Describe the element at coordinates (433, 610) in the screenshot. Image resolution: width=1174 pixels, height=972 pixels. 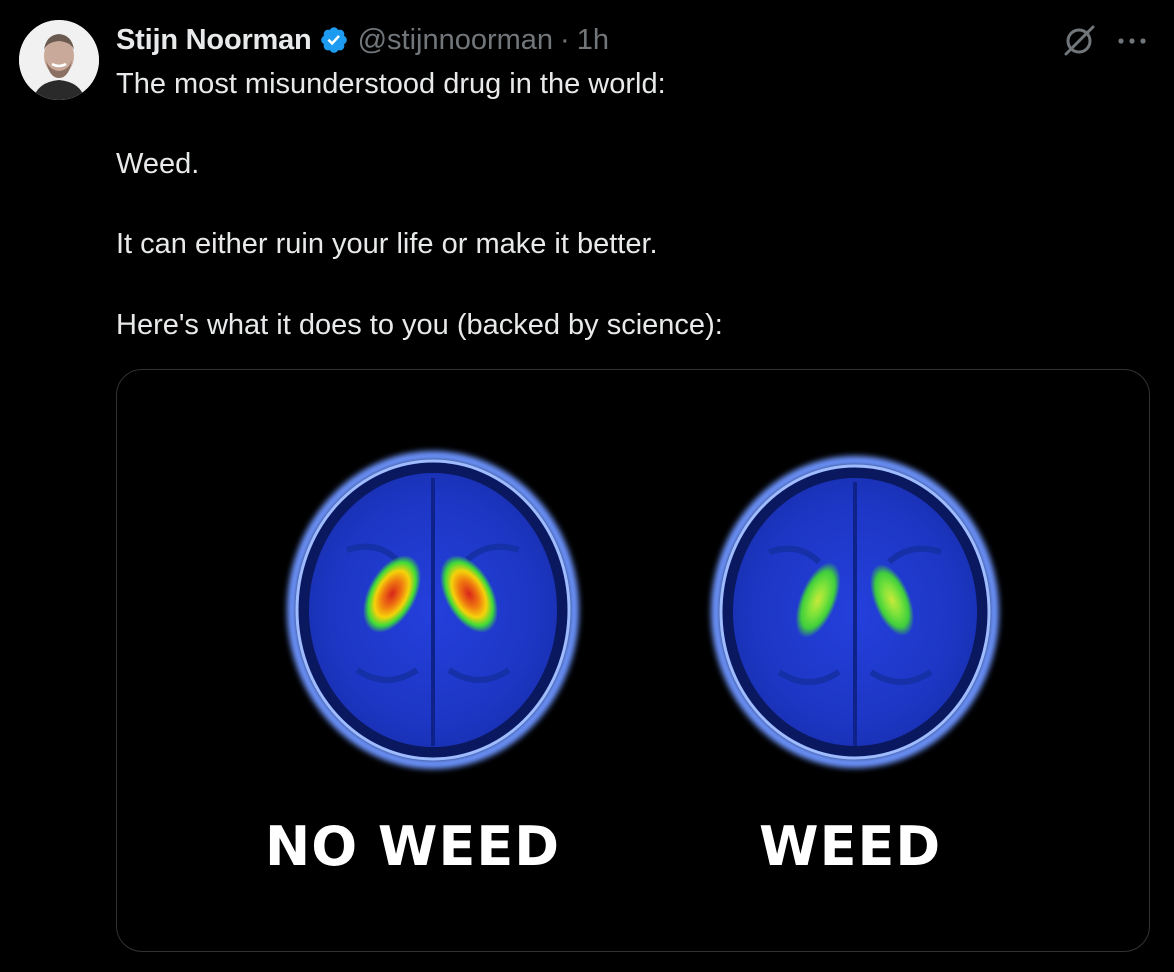
I see `brain-scan-no-weed` at that location.